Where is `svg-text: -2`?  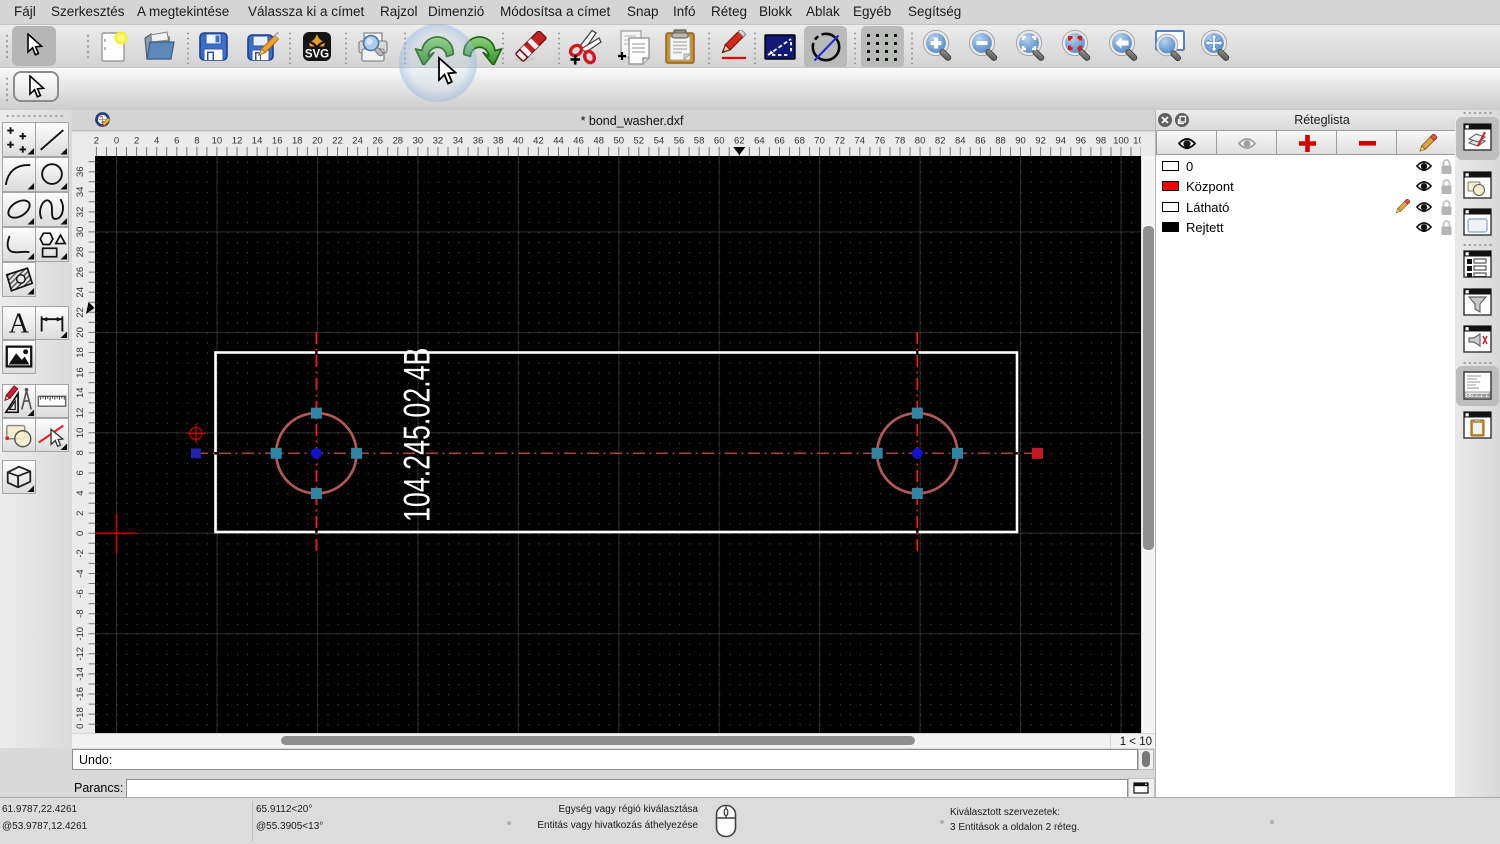 svg-text: -2 is located at coordinates (80, 553).